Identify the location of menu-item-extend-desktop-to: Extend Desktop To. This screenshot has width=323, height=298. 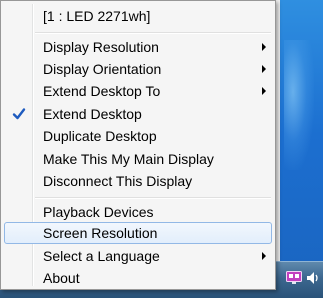
(138, 91).